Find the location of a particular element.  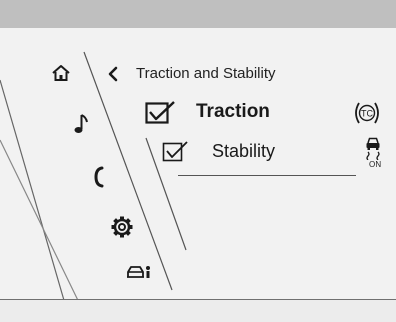

traction-label: Traction is located at coordinates (233, 111).